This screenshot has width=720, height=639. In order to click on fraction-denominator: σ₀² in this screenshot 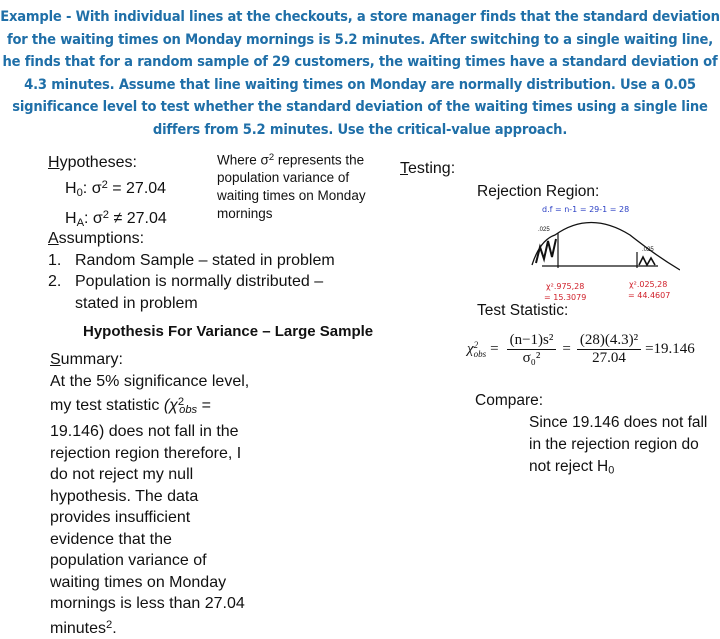, I will do `click(532, 358)`.